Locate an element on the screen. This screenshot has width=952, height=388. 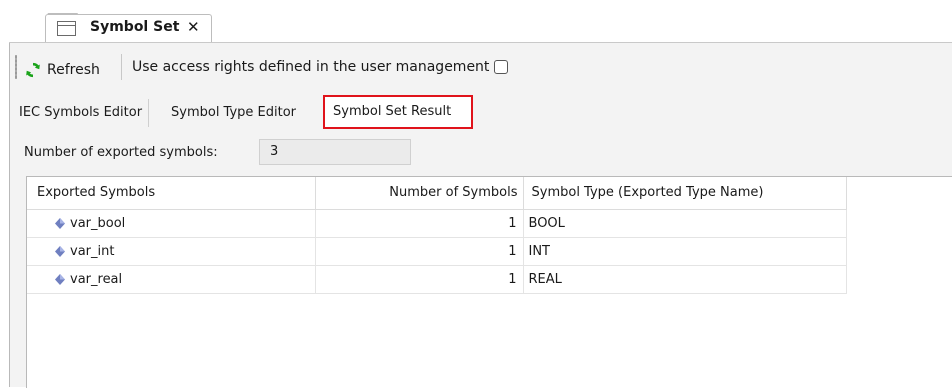
column-header-number-of-symbols: Number of Symbols is located at coordinates (419, 193).